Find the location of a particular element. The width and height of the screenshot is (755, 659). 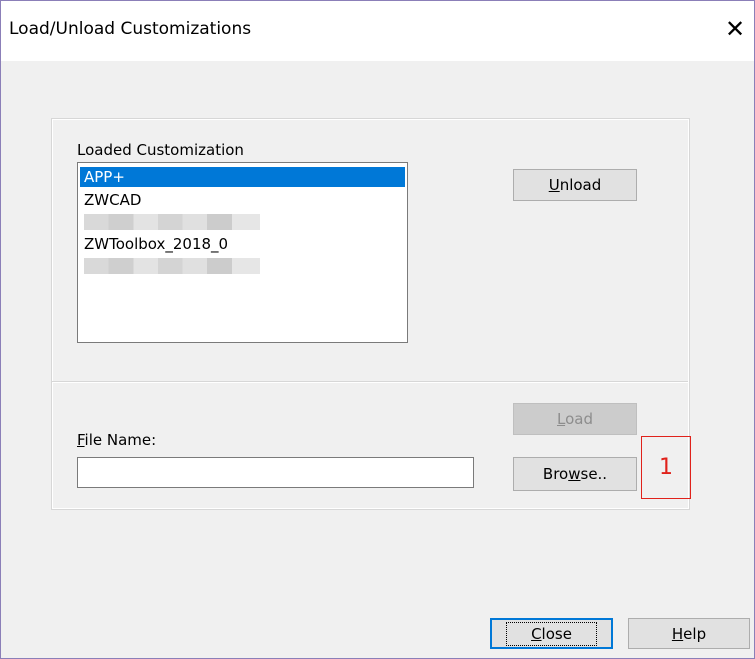

group-divider is located at coordinates (370, 382).